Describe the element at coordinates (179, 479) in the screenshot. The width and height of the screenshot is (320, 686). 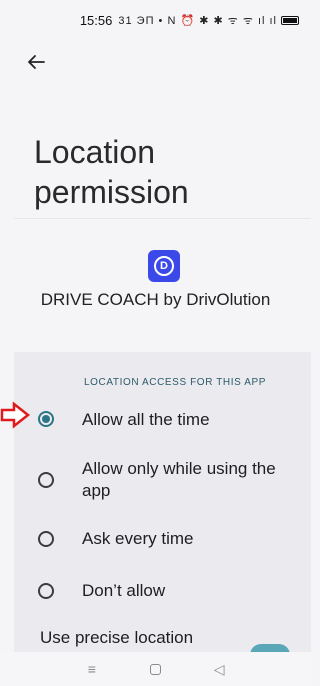
I see `option-label: Allow only while using the app` at that location.